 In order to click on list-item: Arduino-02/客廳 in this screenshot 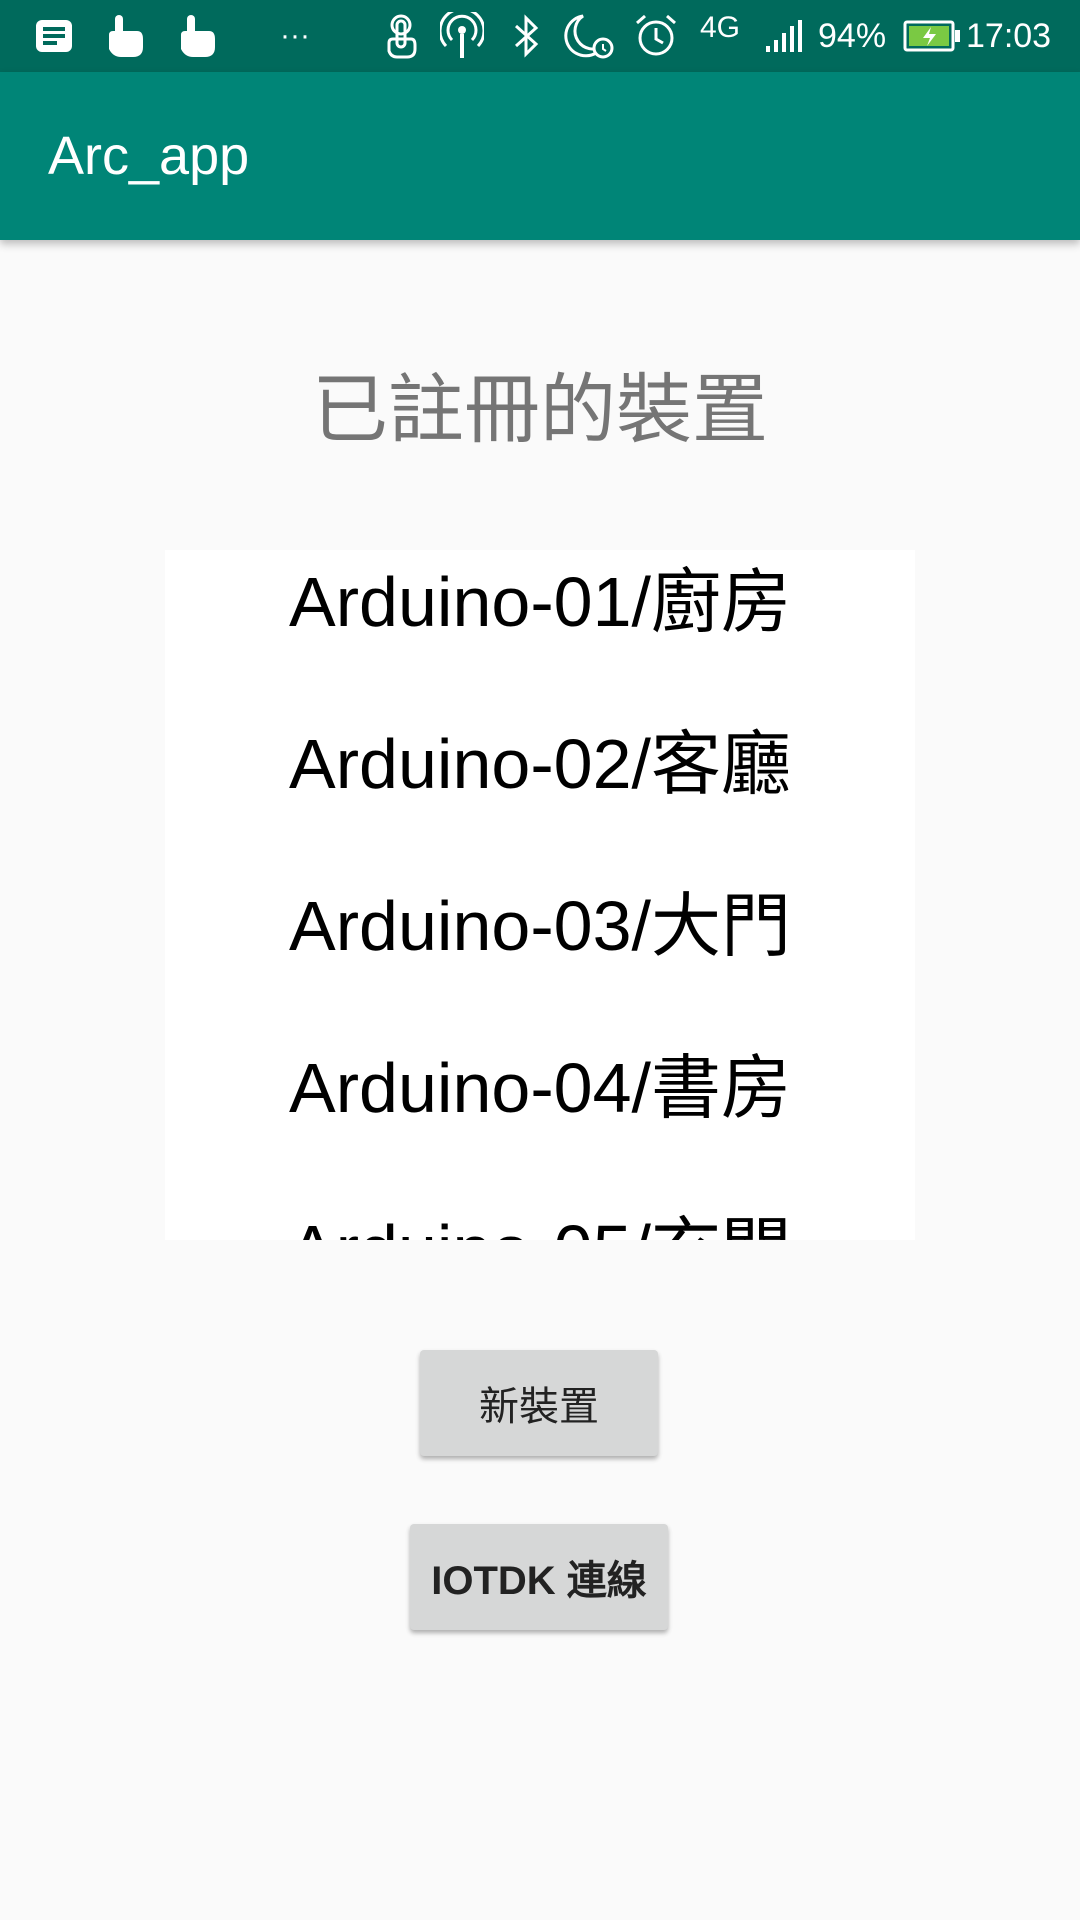, I will do `click(540, 758)`.